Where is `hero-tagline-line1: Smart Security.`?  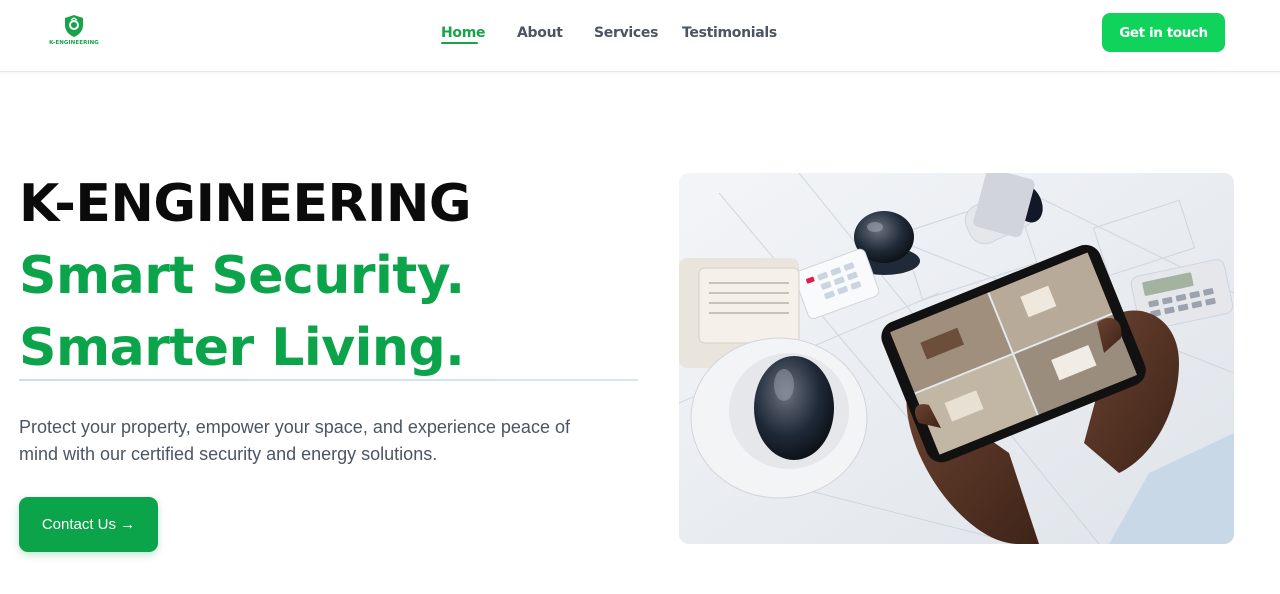 hero-tagline-line1: Smart Security. is located at coordinates (242, 276).